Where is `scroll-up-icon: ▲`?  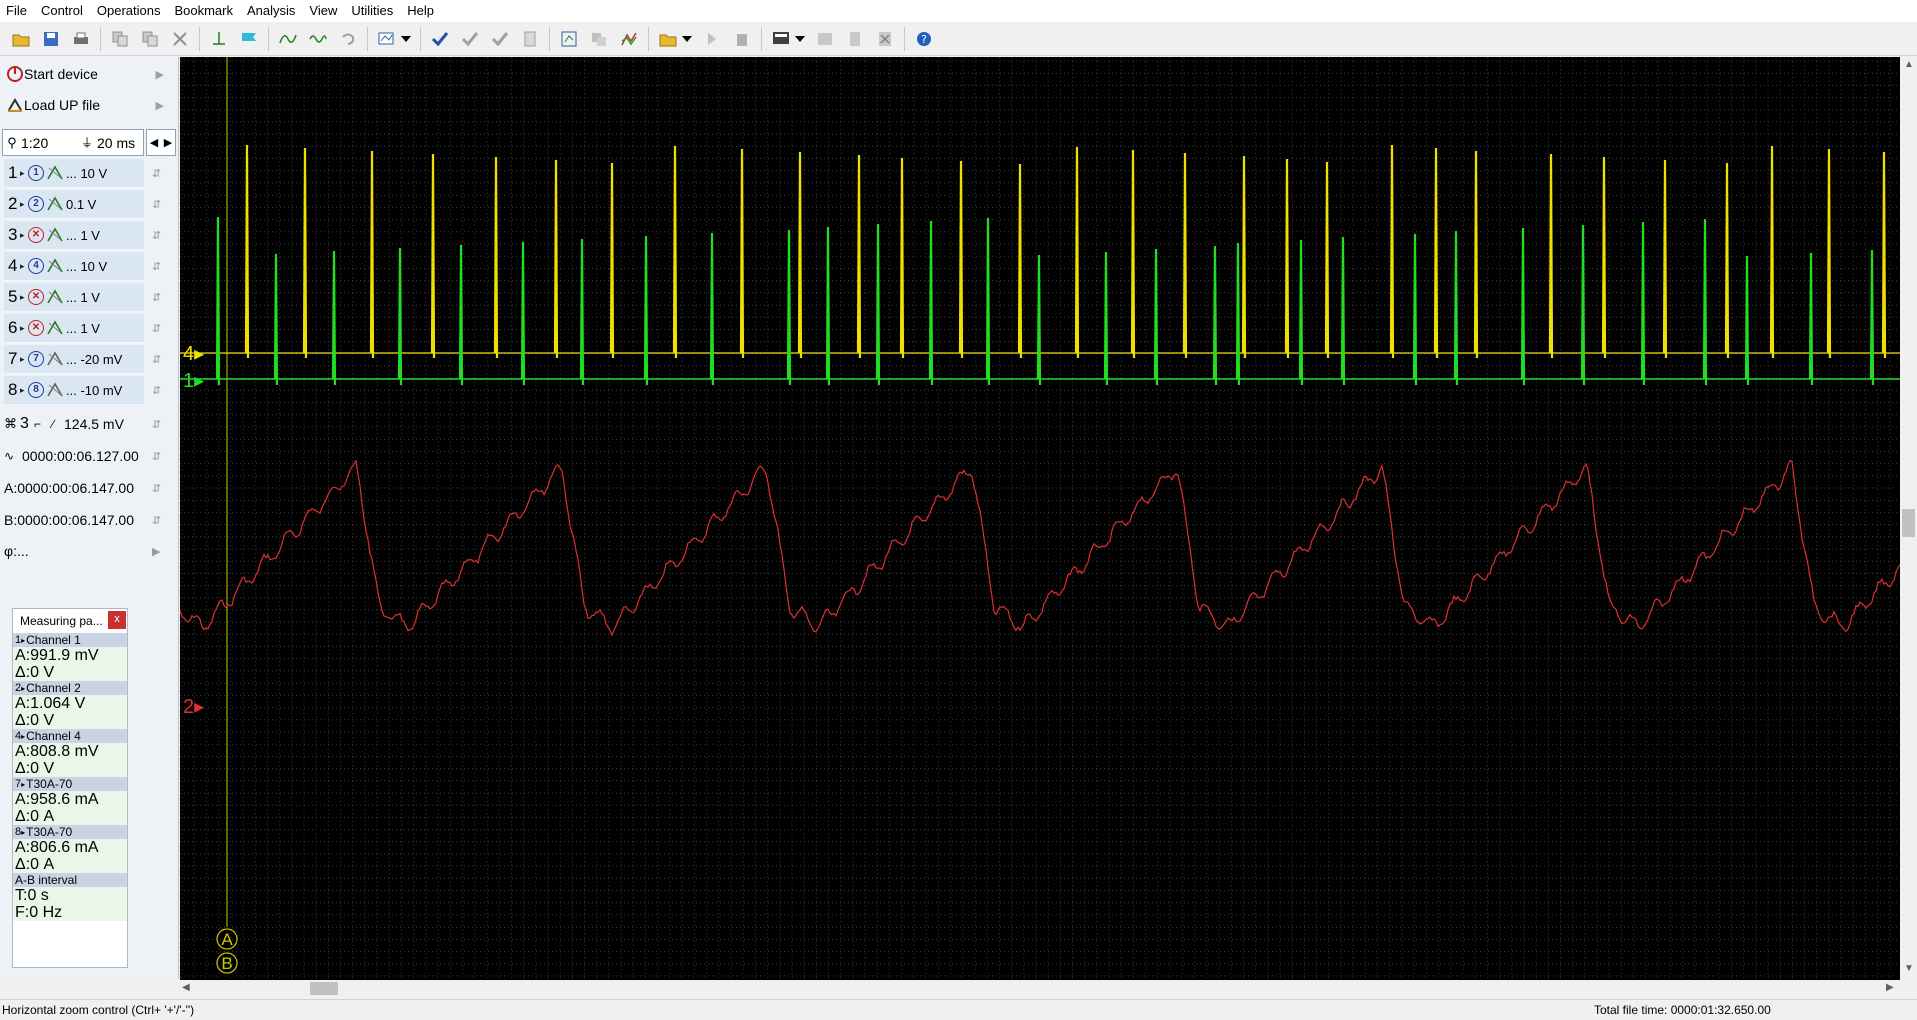 scroll-up-icon: ▲ is located at coordinates (1909, 64).